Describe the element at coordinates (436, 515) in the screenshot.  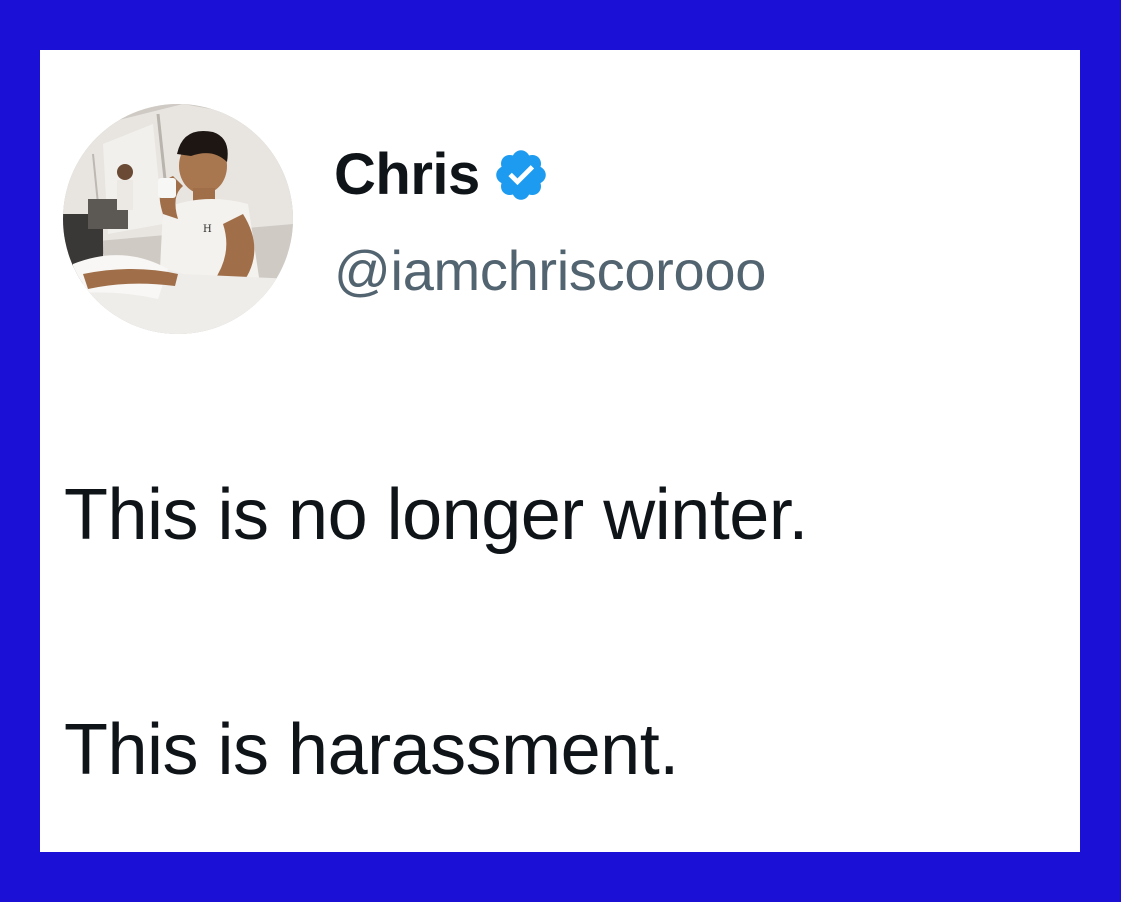
I see `post-text-line-1: This is no longer winter.` at that location.